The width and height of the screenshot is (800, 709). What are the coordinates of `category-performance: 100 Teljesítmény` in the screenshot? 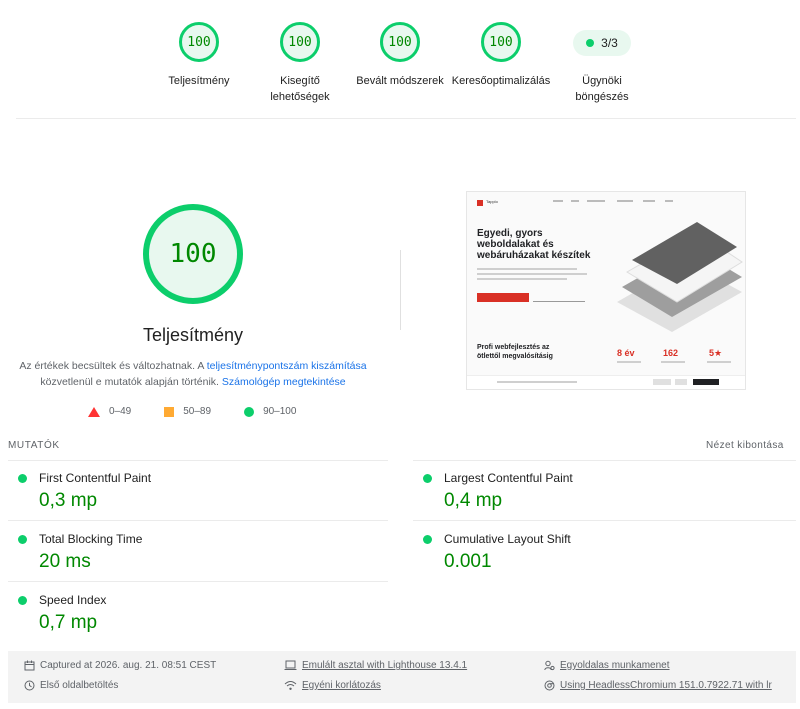 It's located at (199, 55).